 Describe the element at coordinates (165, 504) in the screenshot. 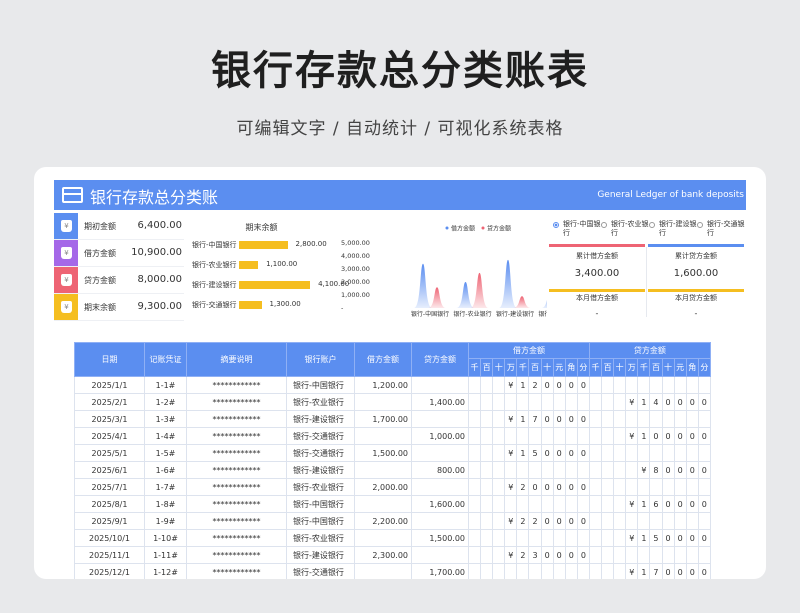

I see `ledger-cell-voucher: 1-8#` at that location.